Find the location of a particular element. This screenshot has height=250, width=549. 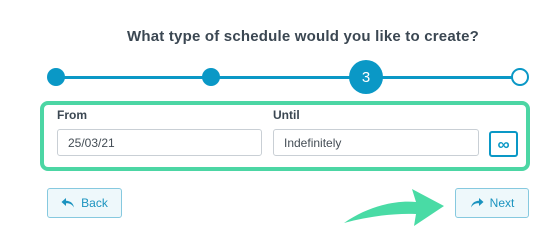

next-button-label: Next is located at coordinates (502, 203).